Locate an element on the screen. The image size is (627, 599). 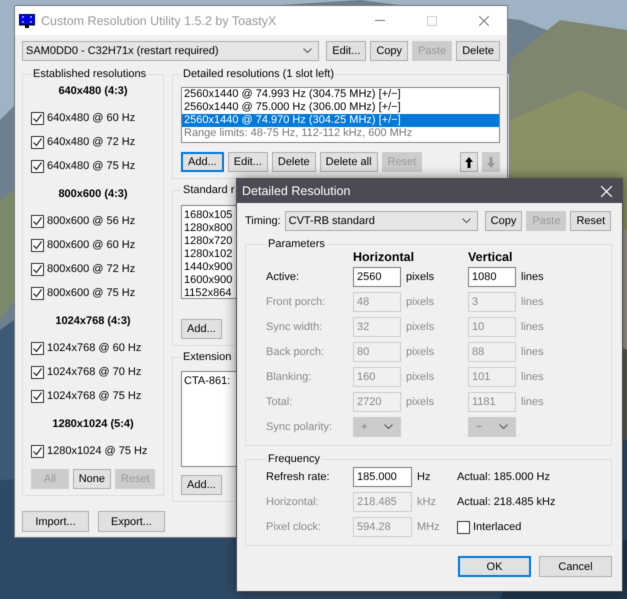
group-title: Extension is located at coordinates (207, 357).